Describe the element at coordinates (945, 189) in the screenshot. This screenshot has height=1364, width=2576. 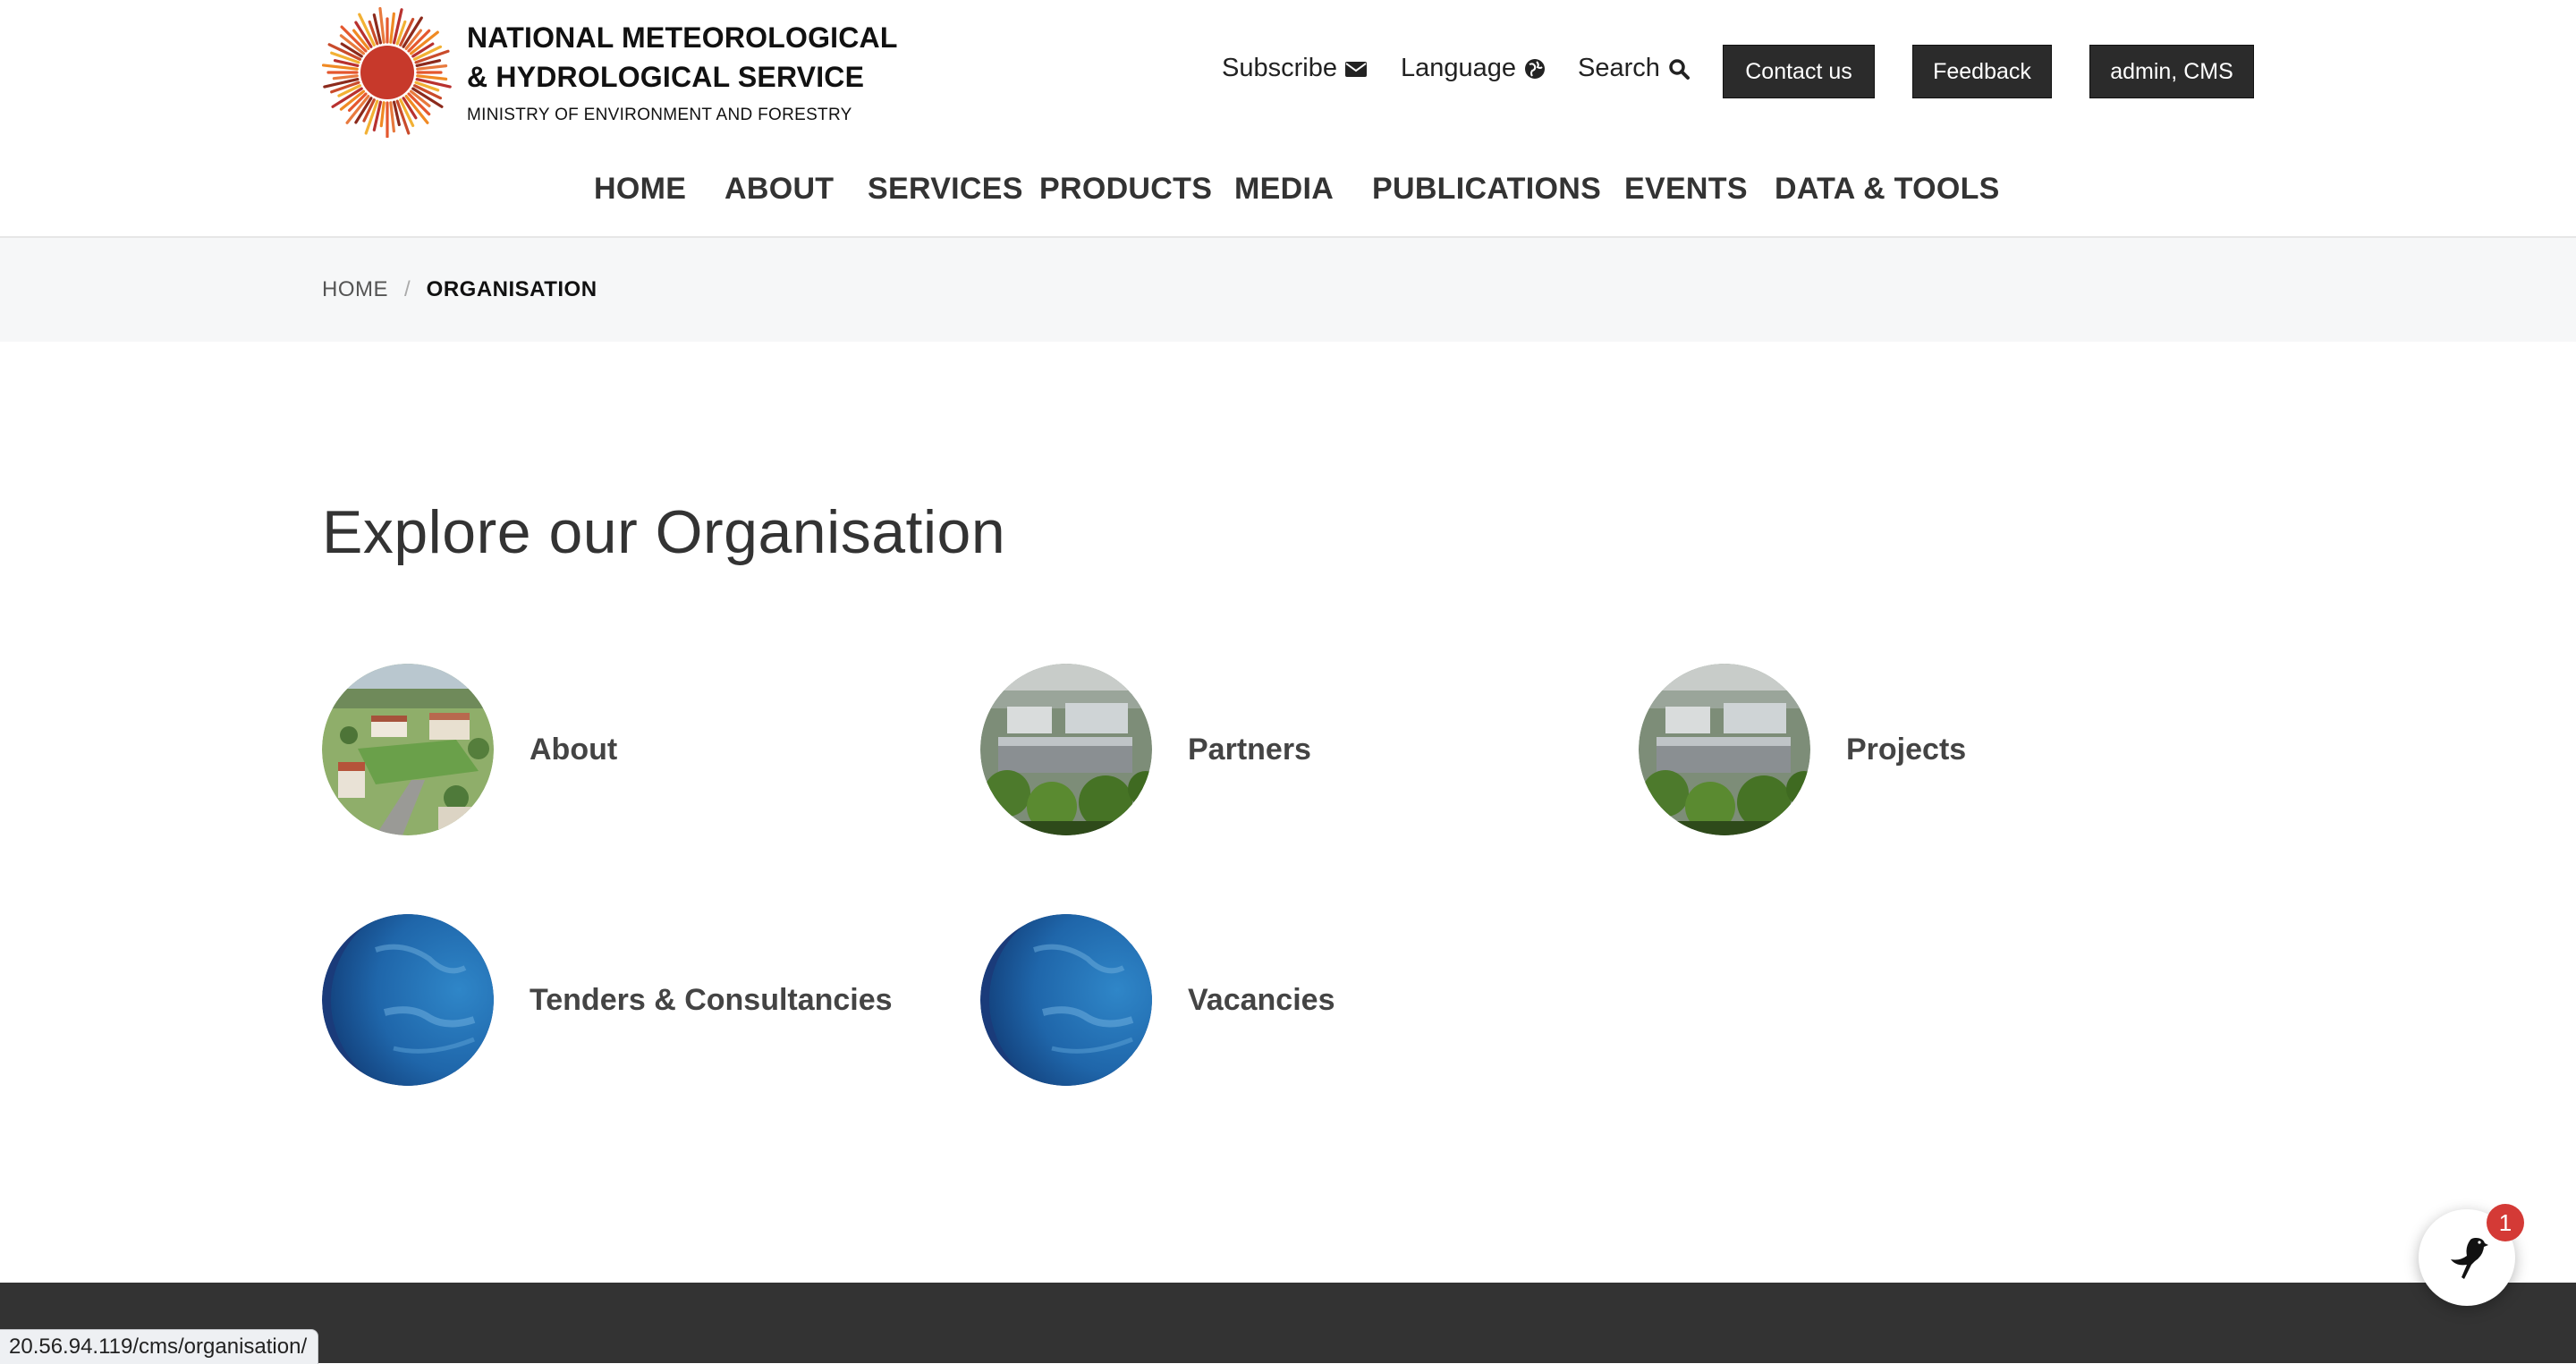
I see `nav-services: SERVICES` at that location.